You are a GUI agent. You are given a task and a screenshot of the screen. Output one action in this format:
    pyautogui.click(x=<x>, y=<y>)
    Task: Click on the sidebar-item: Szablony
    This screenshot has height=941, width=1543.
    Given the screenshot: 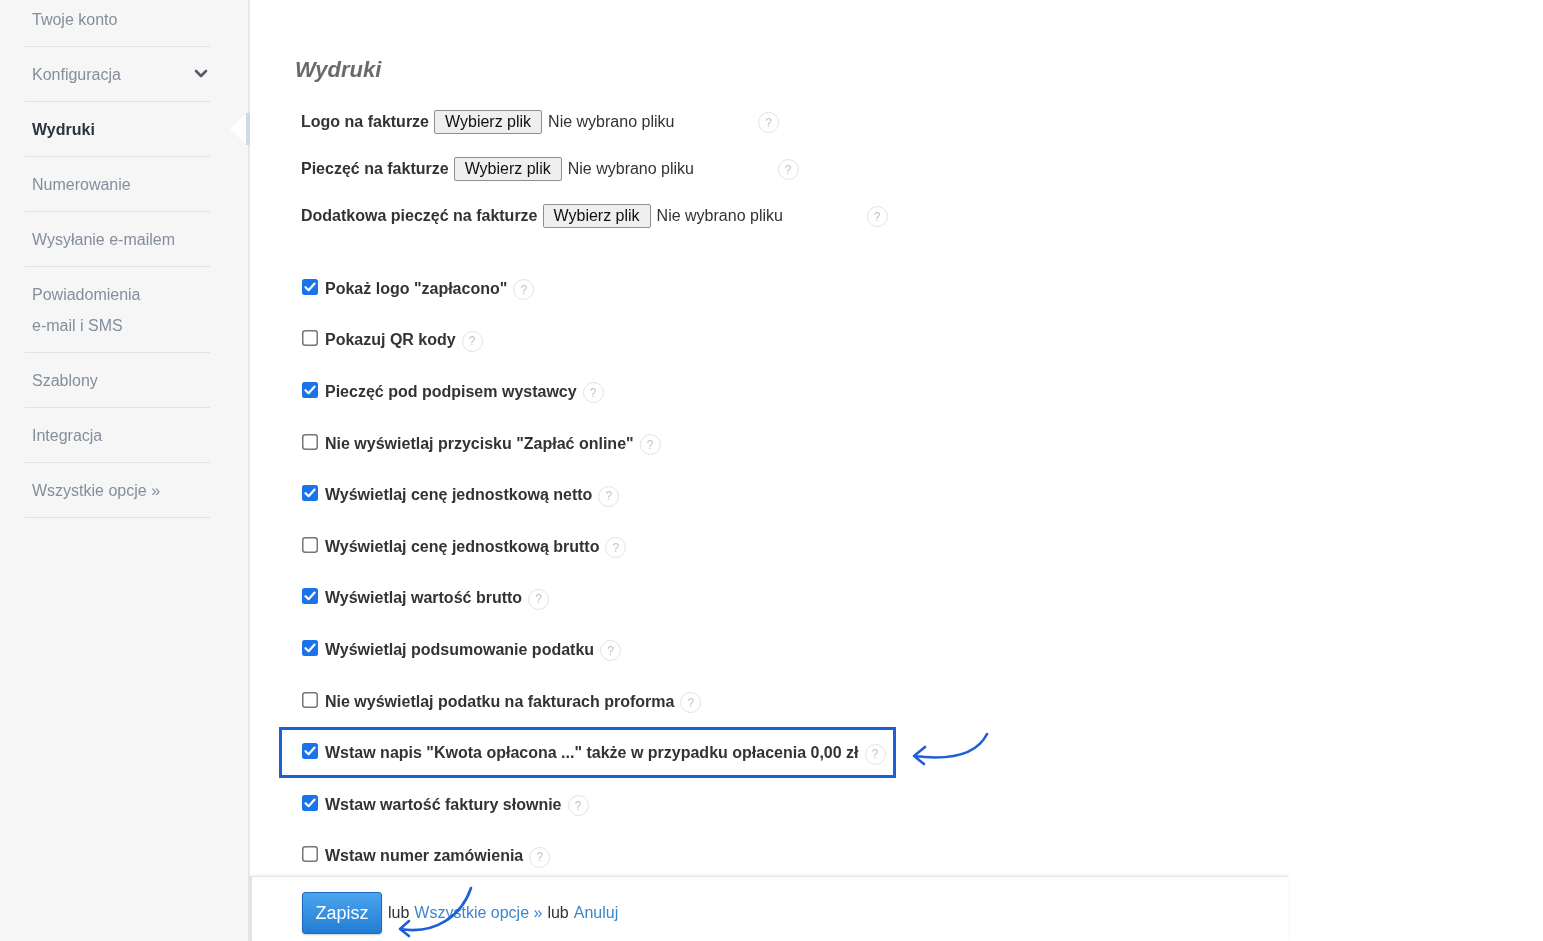 What is the action you would take?
    pyautogui.click(x=117, y=380)
    